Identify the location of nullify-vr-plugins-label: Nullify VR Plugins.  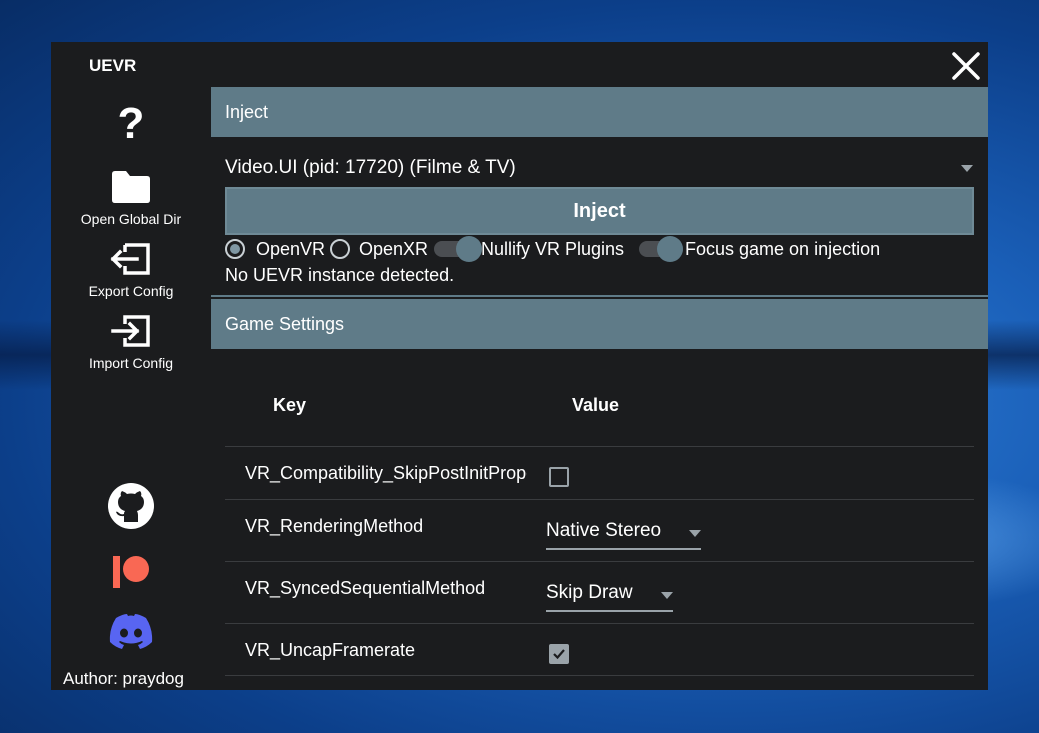
(553, 249).